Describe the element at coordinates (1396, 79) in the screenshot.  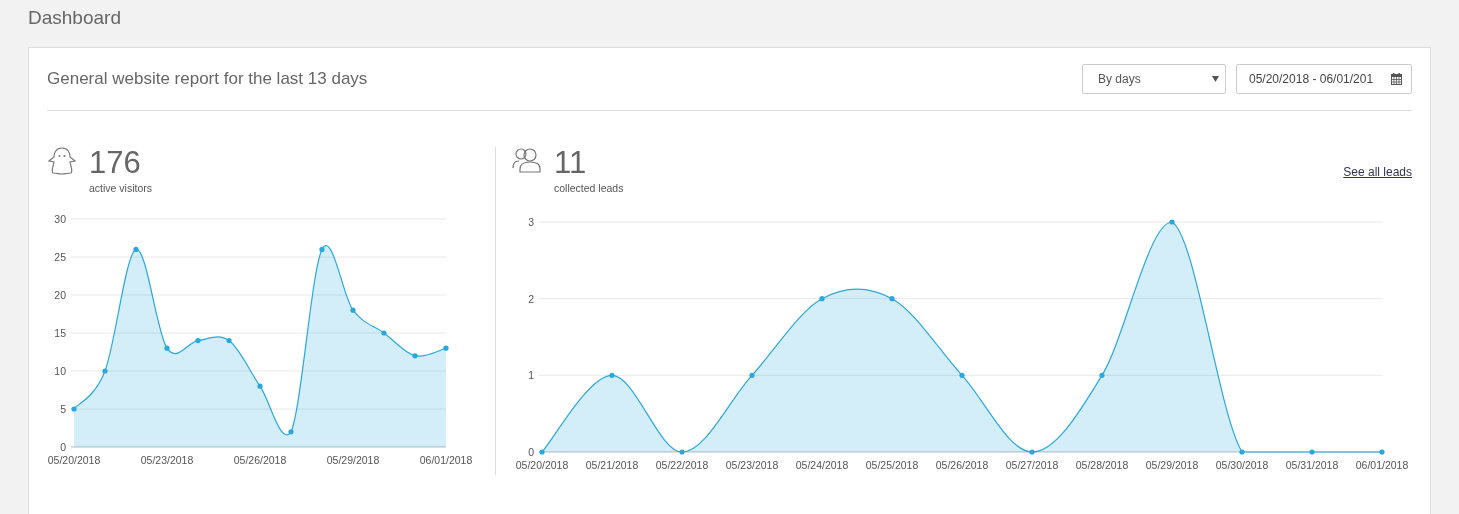
I see `calendar-icon` at that location.